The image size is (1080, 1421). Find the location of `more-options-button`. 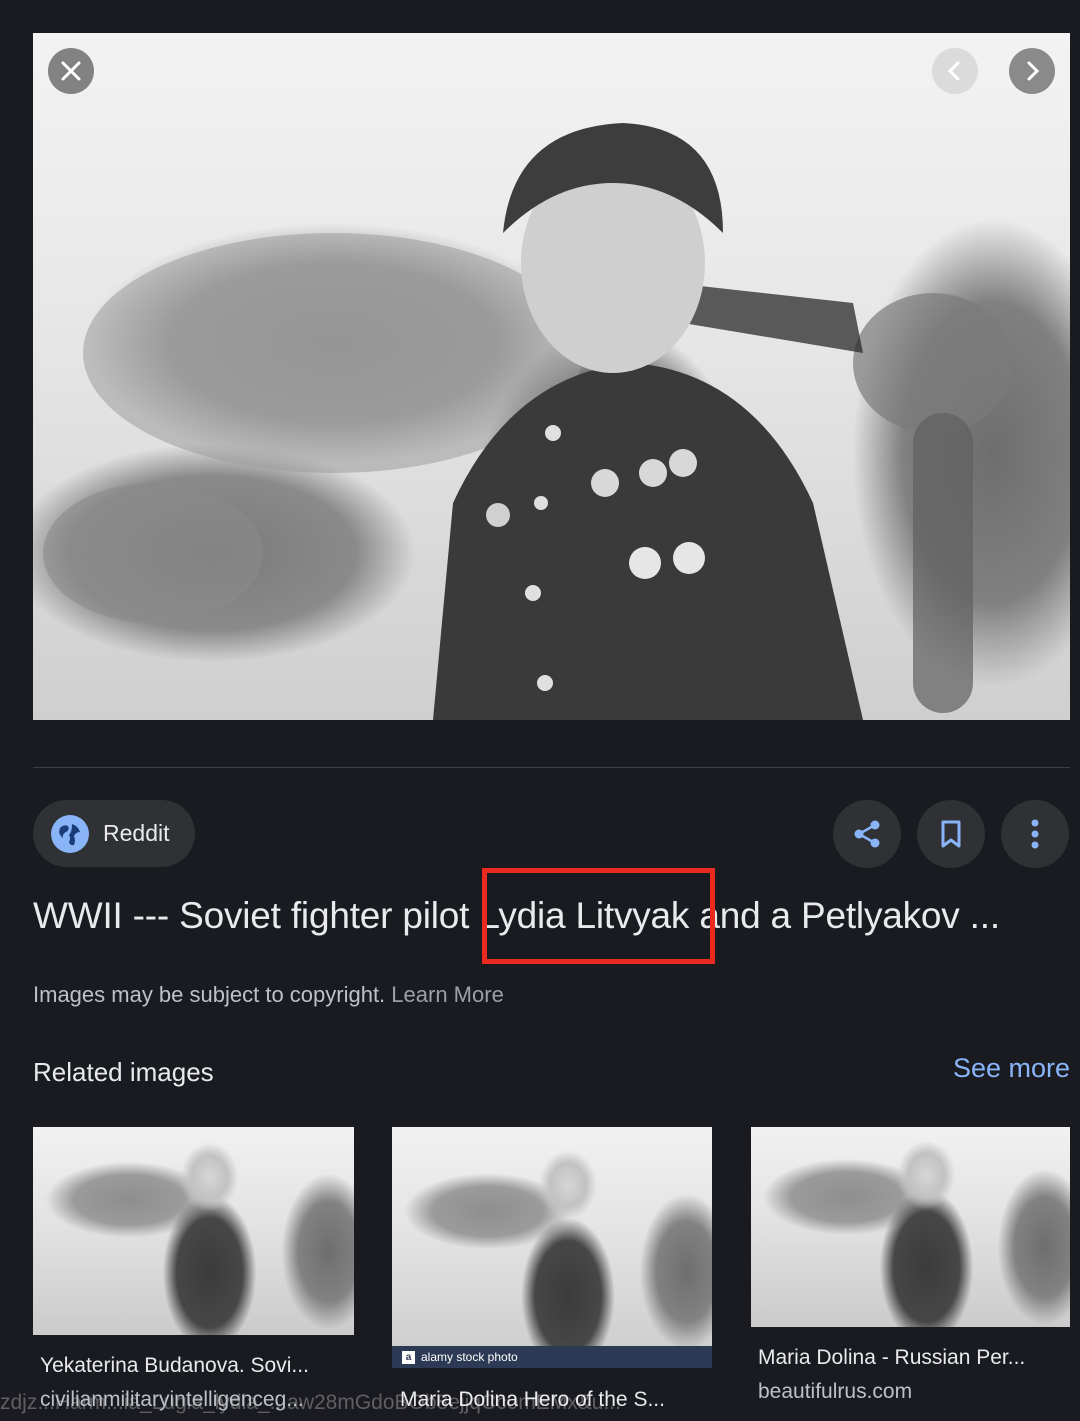

more-options-button is located at coordinates (1035, 834).